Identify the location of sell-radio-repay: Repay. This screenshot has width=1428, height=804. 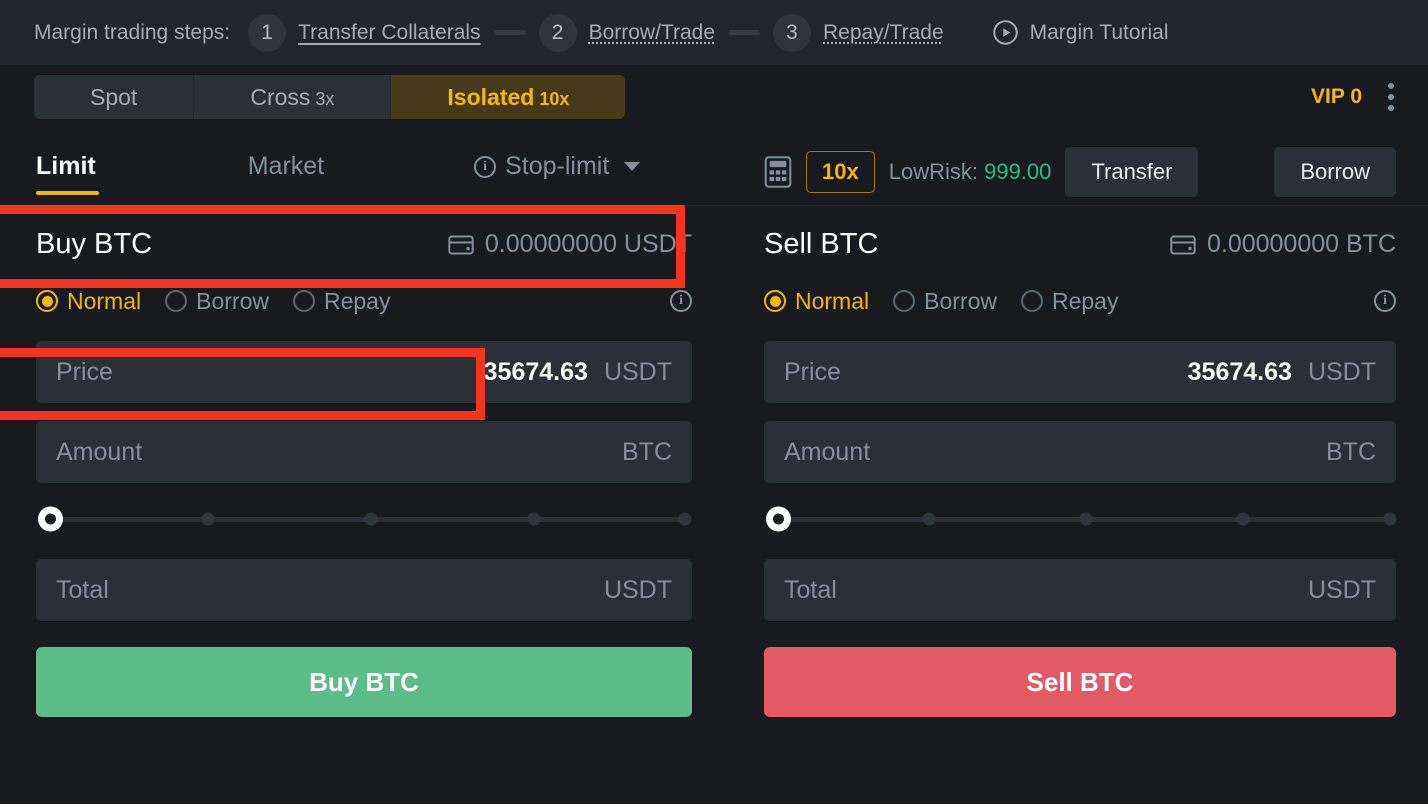
(1069, 301).